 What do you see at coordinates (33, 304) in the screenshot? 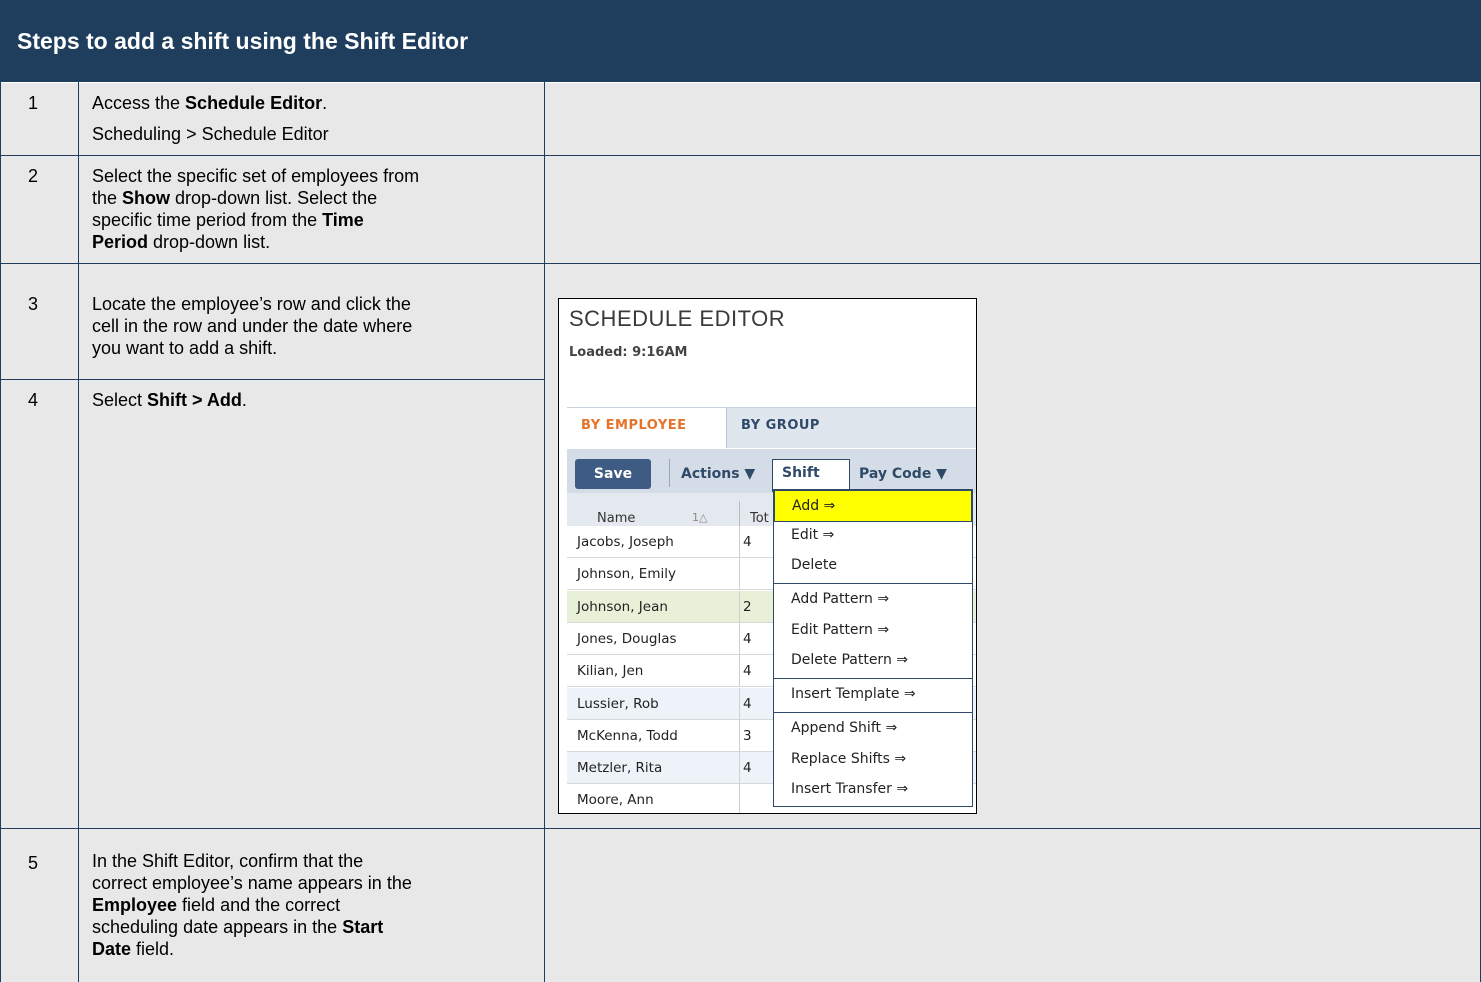
I see `step-number: 3` at bounding box center [33, 304].